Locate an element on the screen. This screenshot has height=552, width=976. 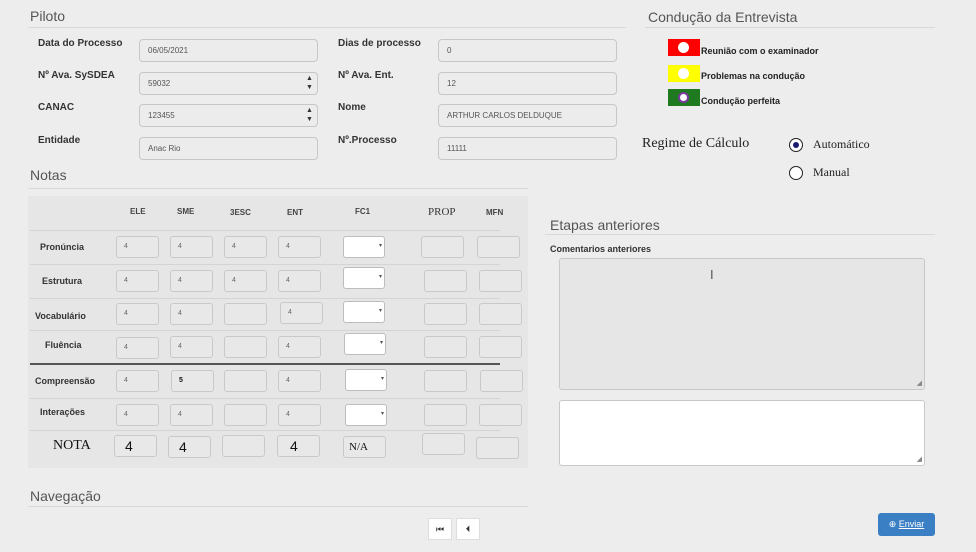
legend-red-swatch is located at coordinates (684, 47).